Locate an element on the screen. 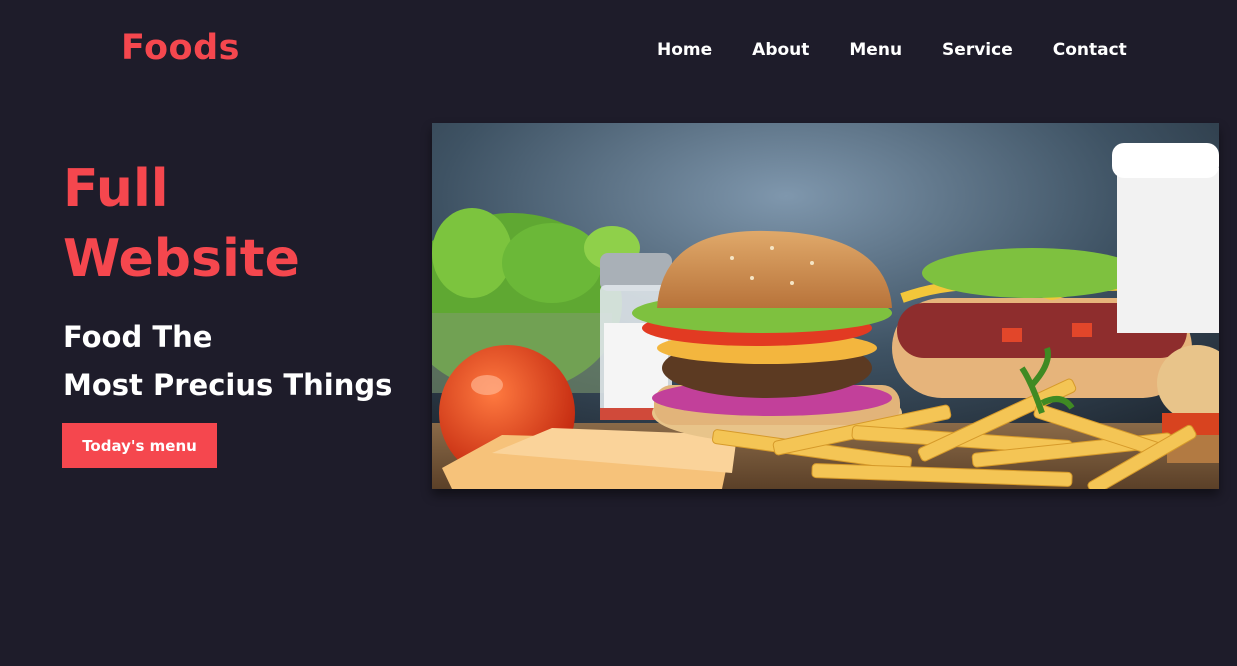 The image size is (1237, 666). site-logo: Foods is located at coordinates (180, 48).